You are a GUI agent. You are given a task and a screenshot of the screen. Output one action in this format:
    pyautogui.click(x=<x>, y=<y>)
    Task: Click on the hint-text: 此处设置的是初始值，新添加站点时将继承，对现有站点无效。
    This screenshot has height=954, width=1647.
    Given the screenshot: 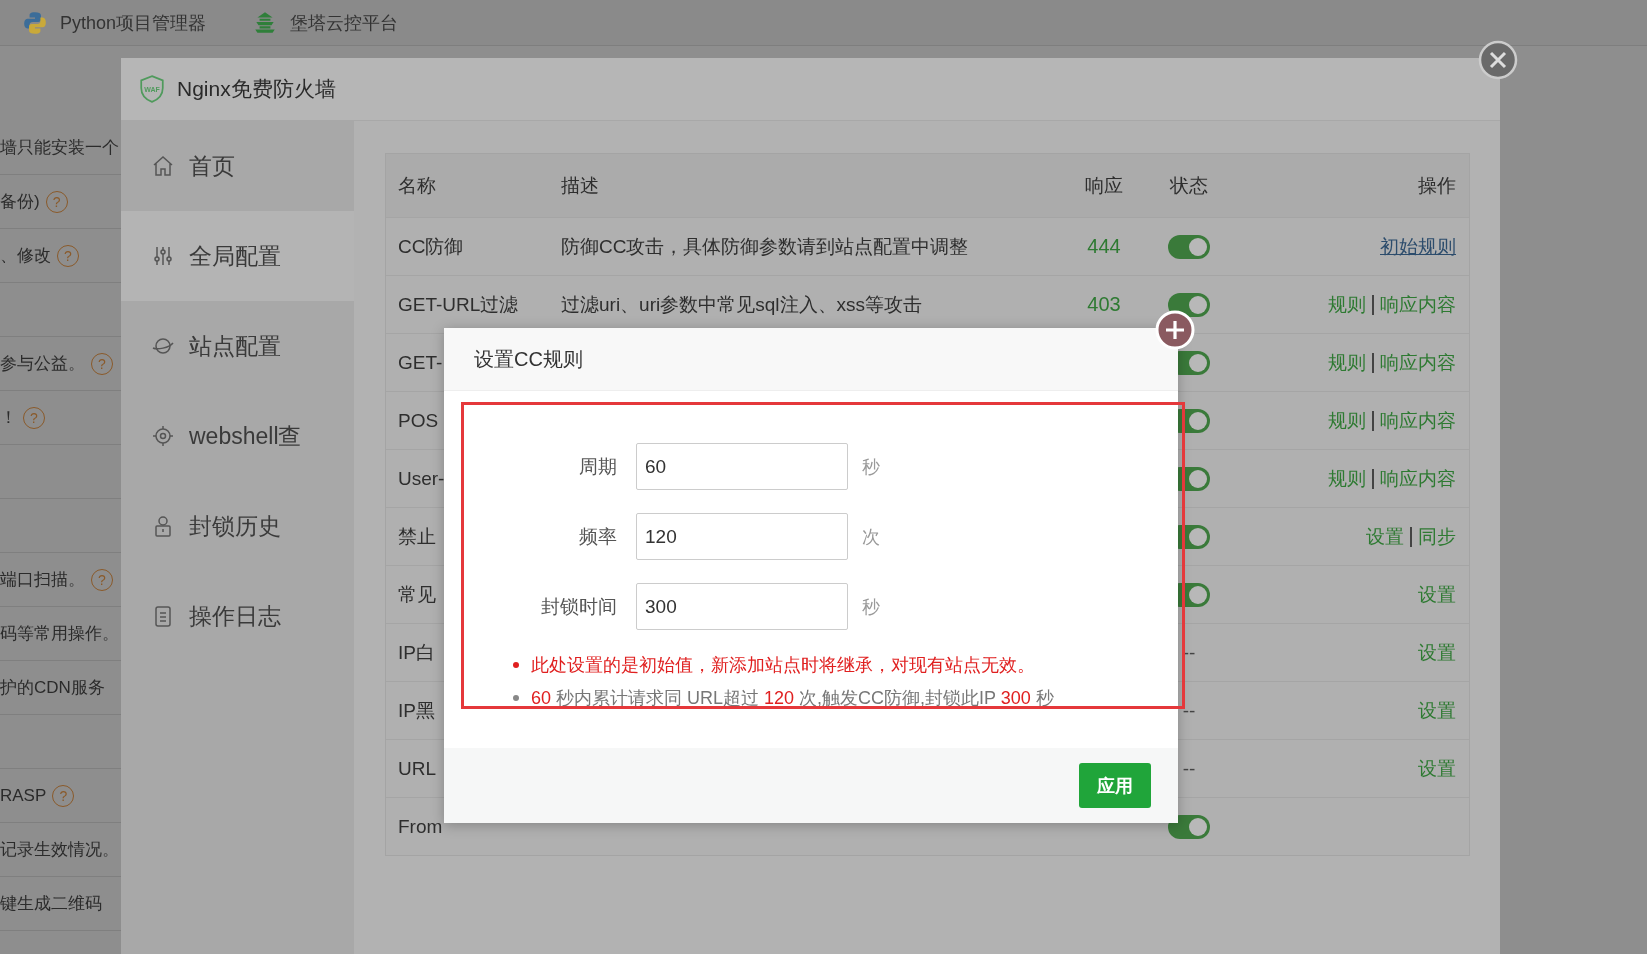 What is the action you would take?
    pyautogui.click(x=783, y=665)
    